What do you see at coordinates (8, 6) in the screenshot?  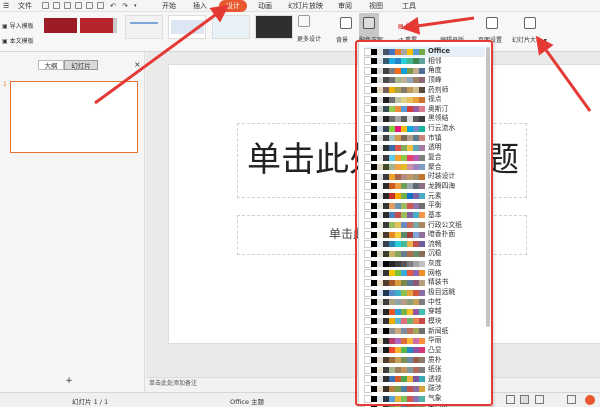 I see `menu-icon: ☰` at bounding box center [8, 6].